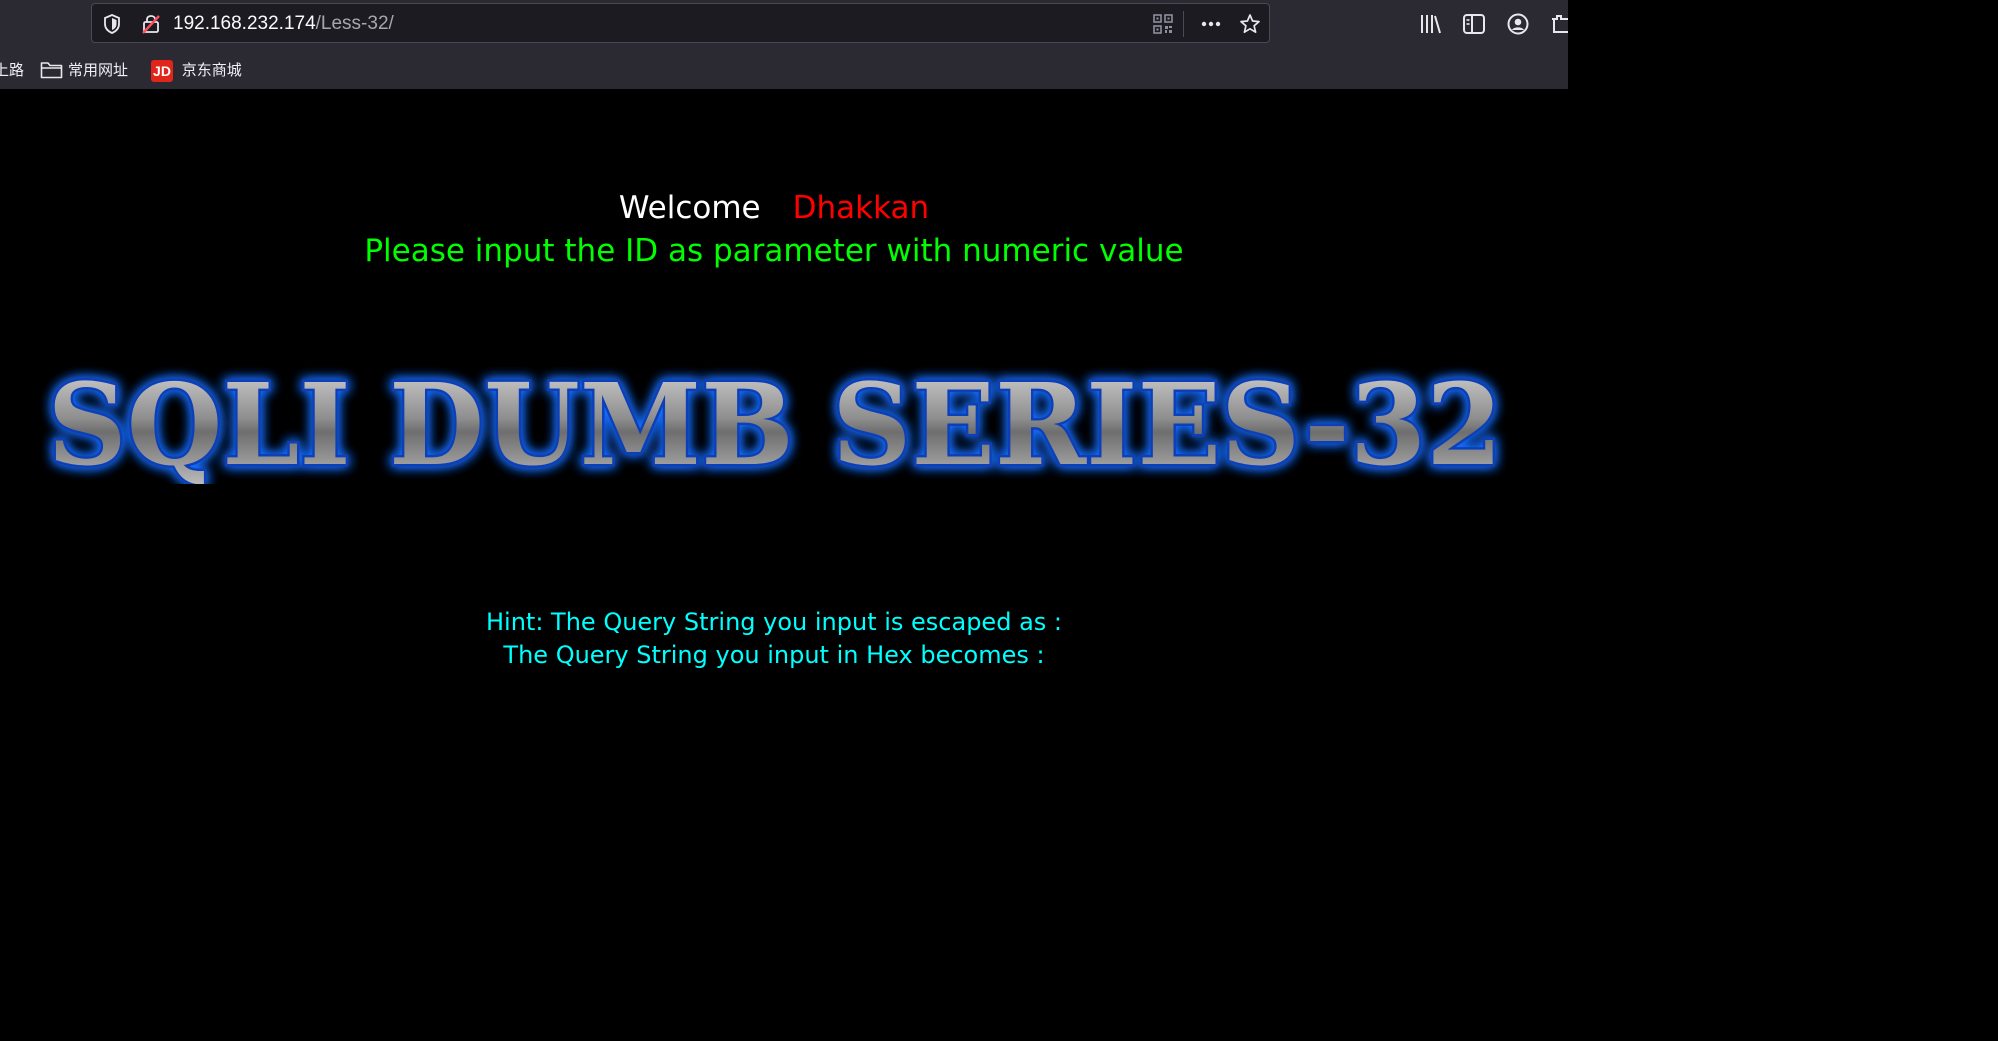 The height and width of the screenshot is (1041, 1998). I want to click on sqli-banner: SQLI DUMB SERIES-32, so click(775, 424).